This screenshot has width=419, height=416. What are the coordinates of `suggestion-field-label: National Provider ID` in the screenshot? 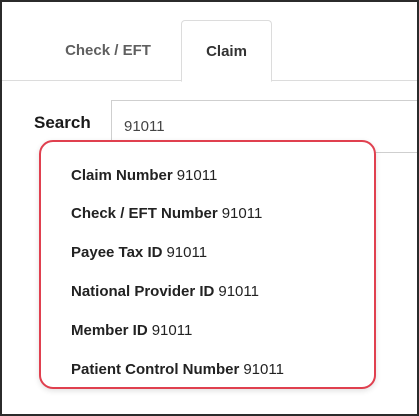 It's located at (143, 291).